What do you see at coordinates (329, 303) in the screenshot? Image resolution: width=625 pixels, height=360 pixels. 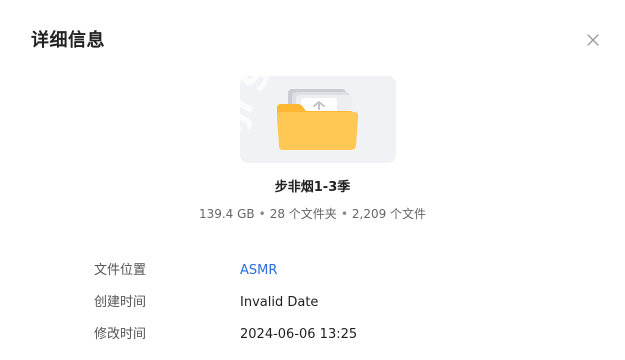 I see `info-row-created: 创建时间 Invalid Date` at bounding box center [329, 303].